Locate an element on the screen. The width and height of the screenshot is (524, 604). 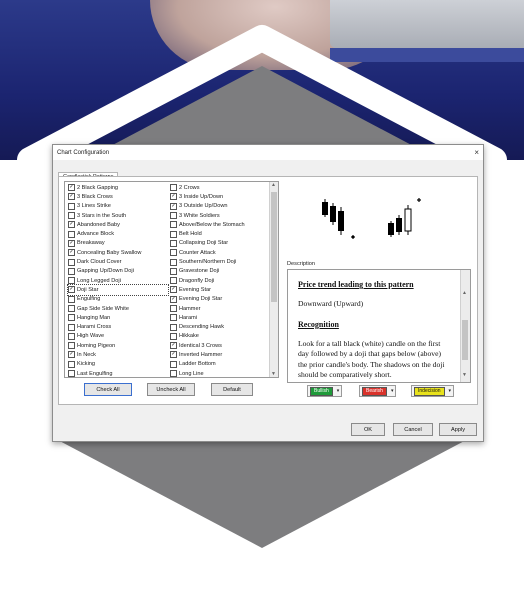
pattern-item: ✓ Evening Doji Star is located at coordinates (220, 299).